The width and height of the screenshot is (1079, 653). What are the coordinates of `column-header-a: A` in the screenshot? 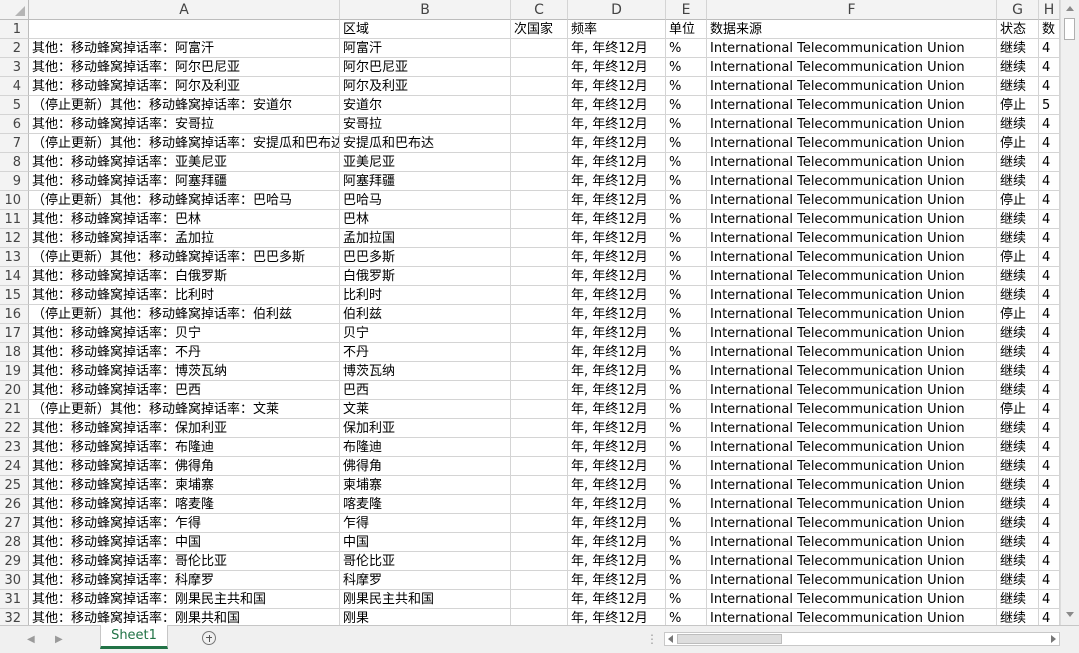 It's located at (184, 10).